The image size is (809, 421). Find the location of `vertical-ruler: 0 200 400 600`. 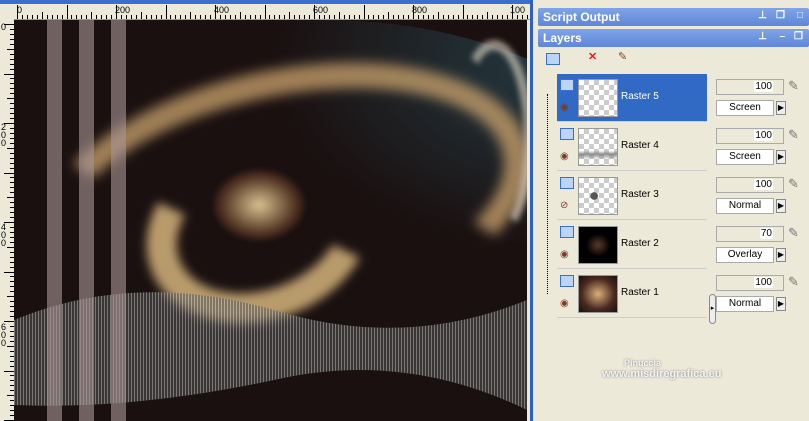

vertical-ruler: 0 200 400 600 is located at coordinates (7, 220).